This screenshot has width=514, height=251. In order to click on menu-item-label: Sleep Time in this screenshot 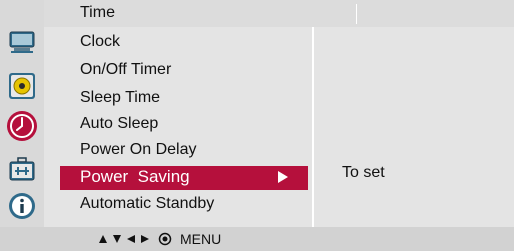, I will do `click(120, 97)`.